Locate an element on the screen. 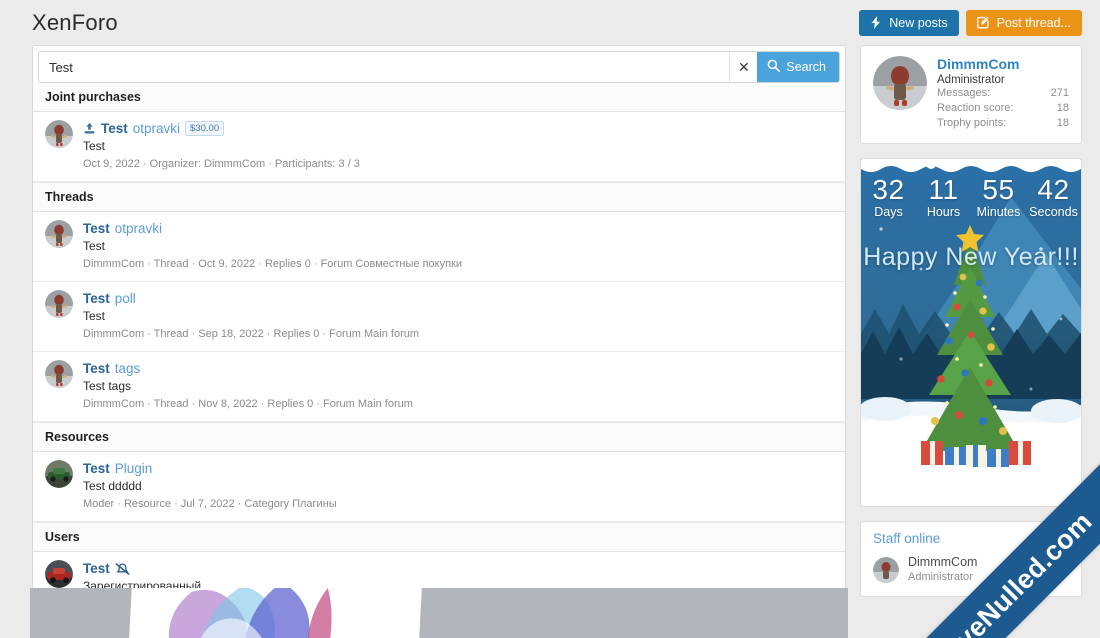 The width and height of the screenshot is (1100, 638). result-title: Test poll is located at coordinates (458, 298).